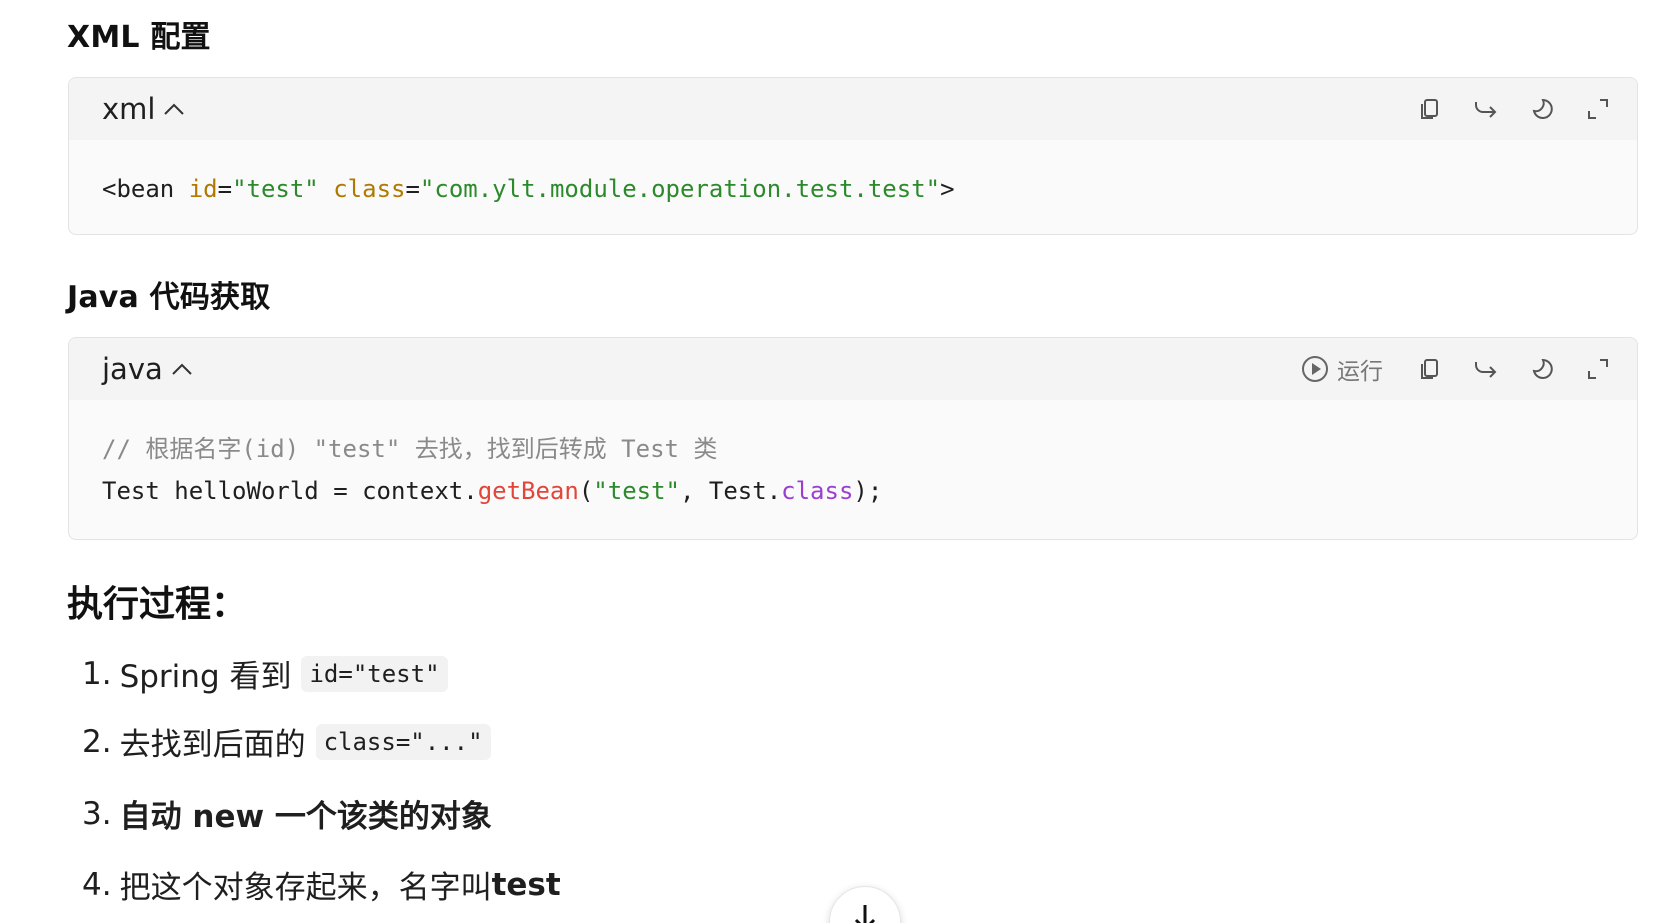  Describe the element at coordinates (865, 904) in the screenshot. I see `scroll-to-bottom-button` at that location.